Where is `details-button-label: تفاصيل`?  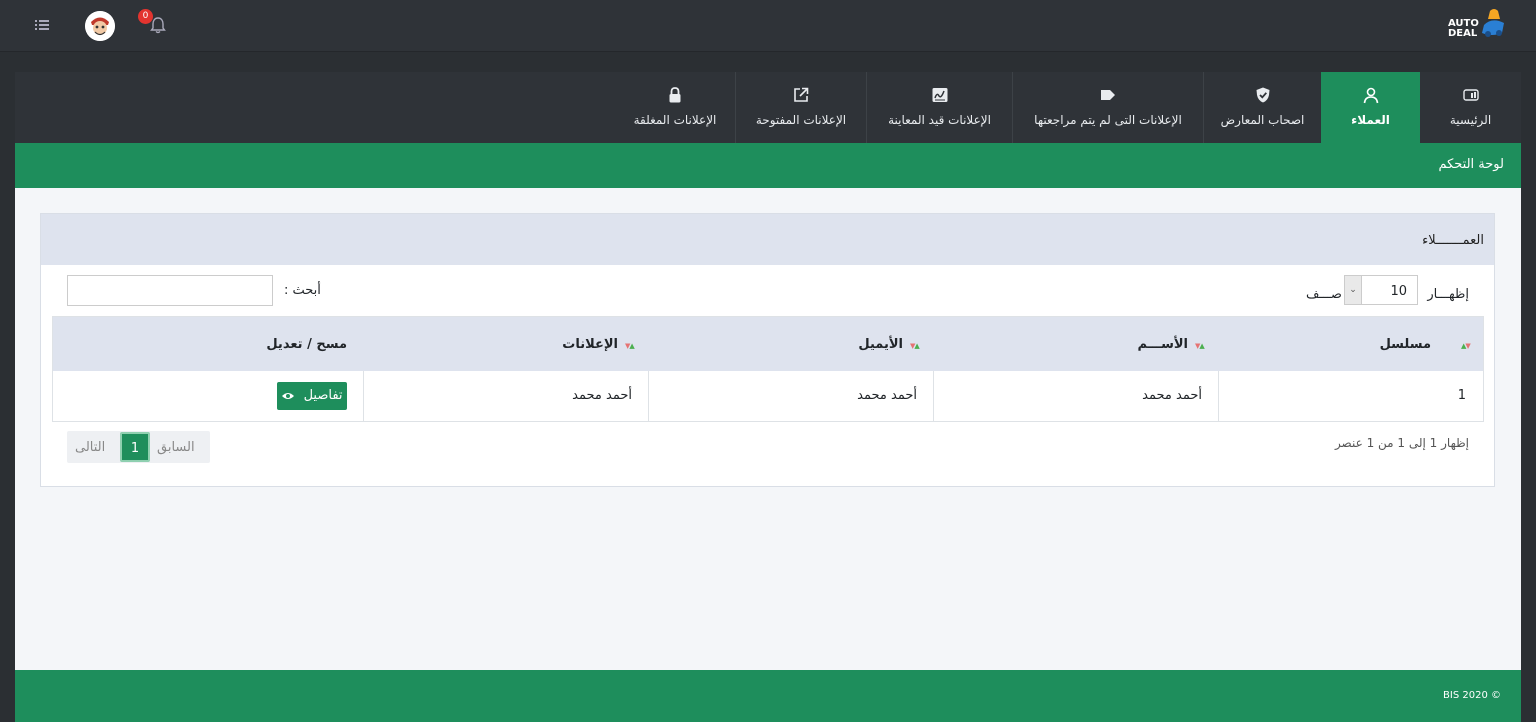
details-button-label: تفاصيل is located at coordinates (323, 395).